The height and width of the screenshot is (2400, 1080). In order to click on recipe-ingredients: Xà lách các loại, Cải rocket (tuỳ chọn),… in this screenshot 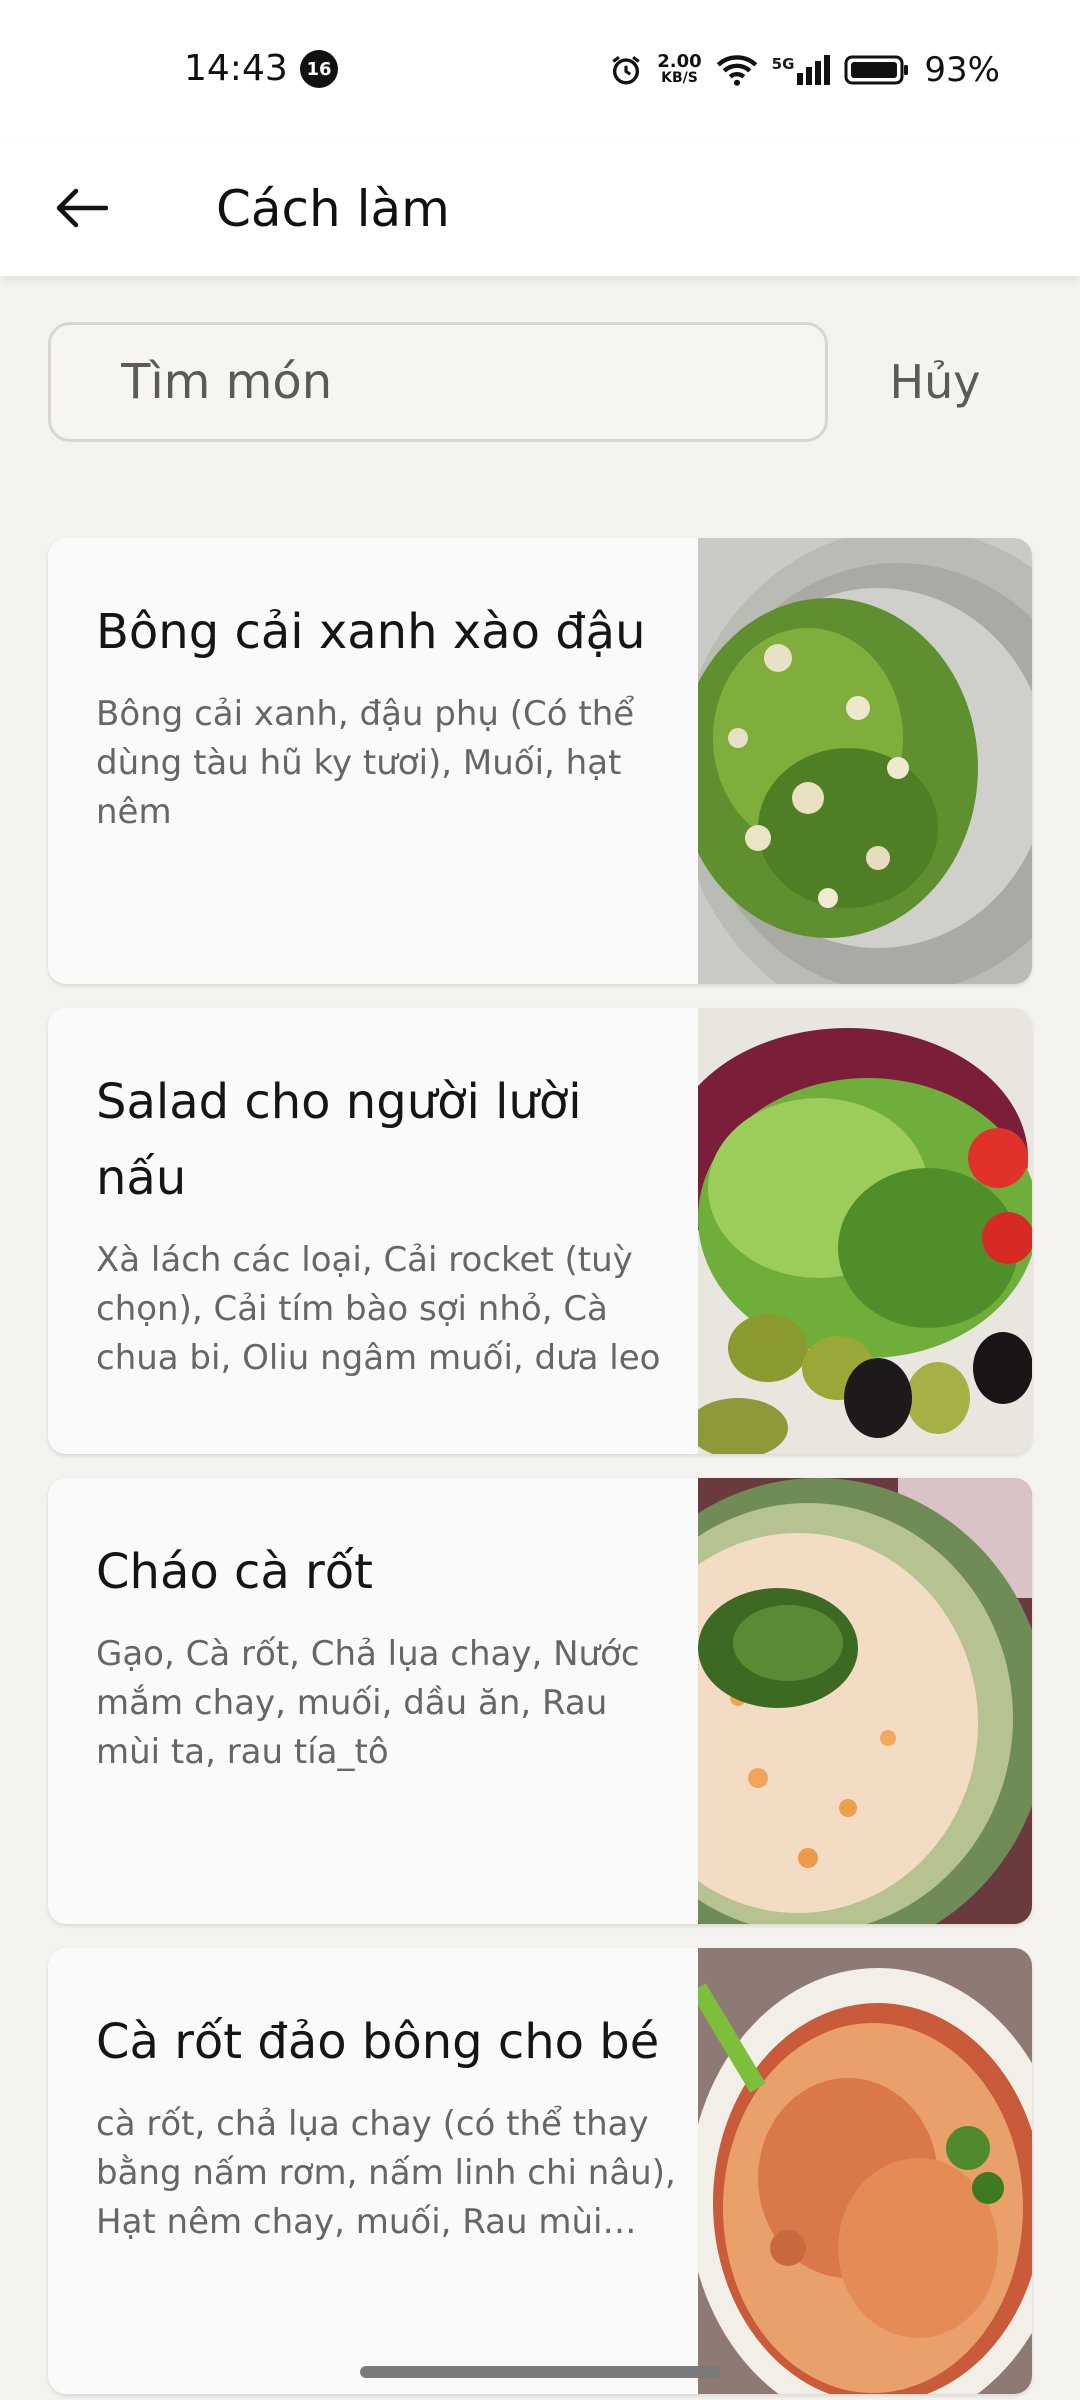, I will do `click(378, 1309)`.